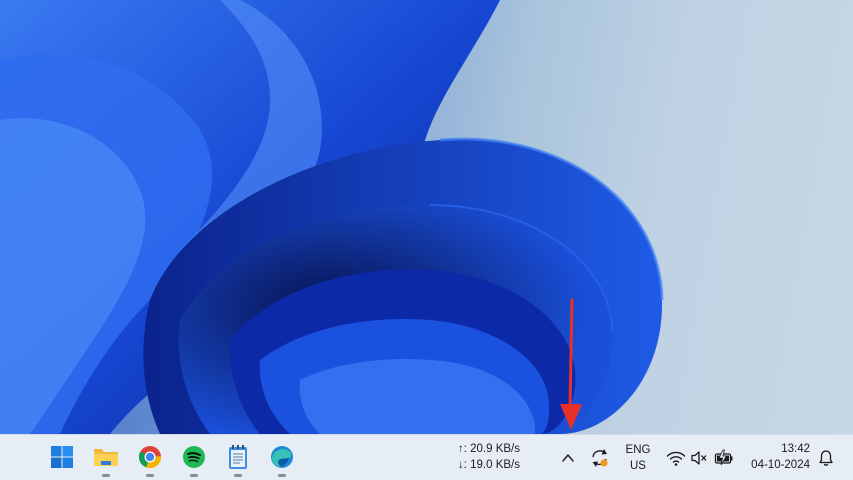 The width and height of the screenshot is (853, 480). What do you see at coordinates (571, 364) in the screenshot?
I see `annotation-arrow` at bounding box center [571, 364].